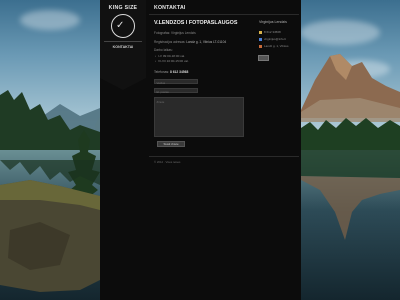 This screenshot has height=300, width=400. What do you see at coordinates (170, 56) in the screenshot?
I see `hours-item: I-V 09:00-18:00 val.` at bounding box center [170, 56].